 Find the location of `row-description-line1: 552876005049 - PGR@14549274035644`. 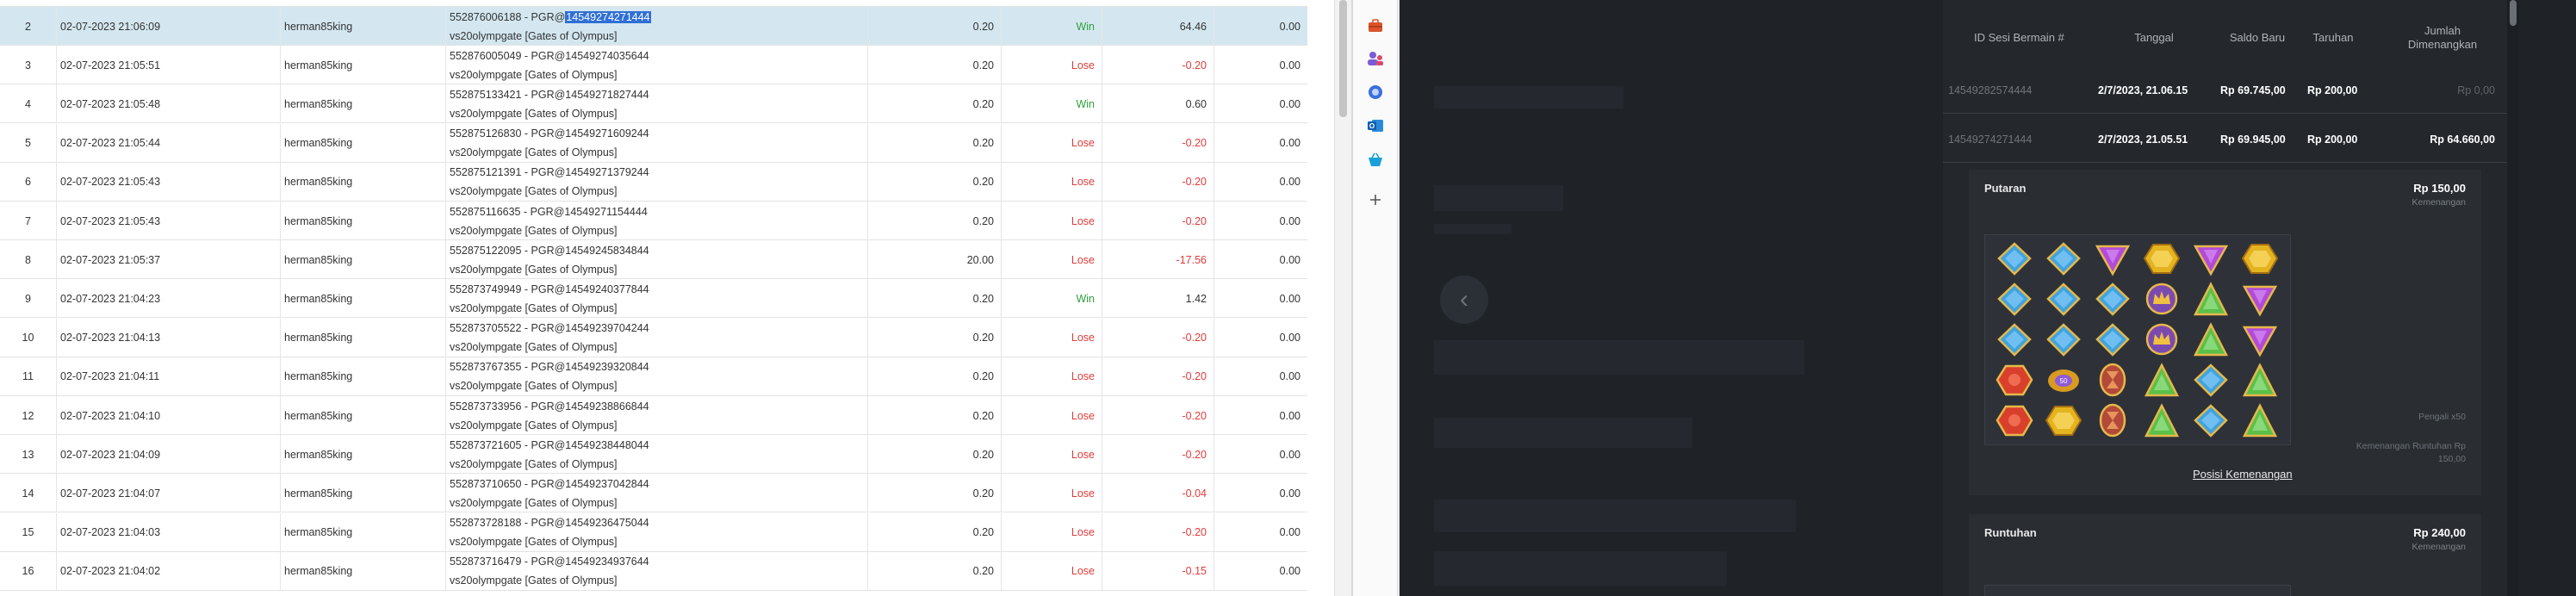

row-description-line1: 552876005049 - PGR@14549274035644 is located at coordinates (549, 56).